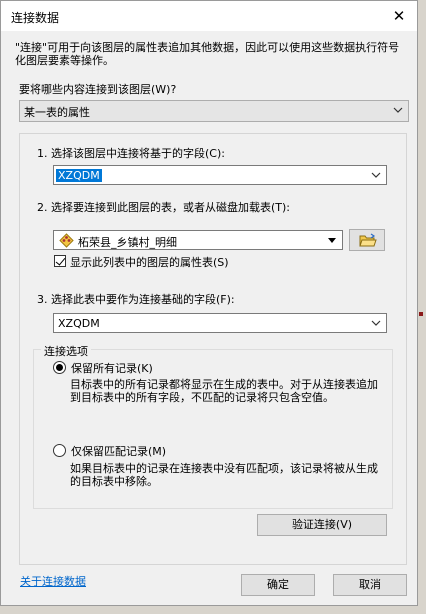 The height and width of the screenshot is (614, 426). What do you see at coordinates (332, 240) in the screenshot?
I see `dropdown-arrow-icon` at bounding box center [332, 240].